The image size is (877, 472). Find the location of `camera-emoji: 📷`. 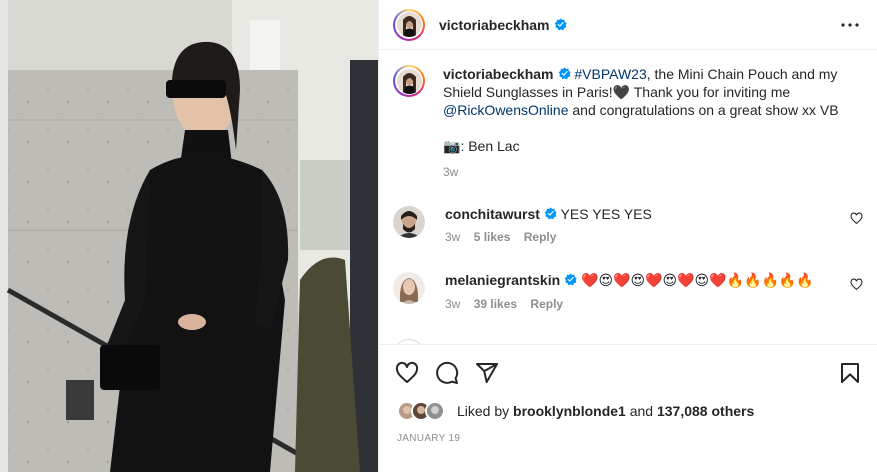

camera-emoji: 📷 is located at coordinates (452, 146).